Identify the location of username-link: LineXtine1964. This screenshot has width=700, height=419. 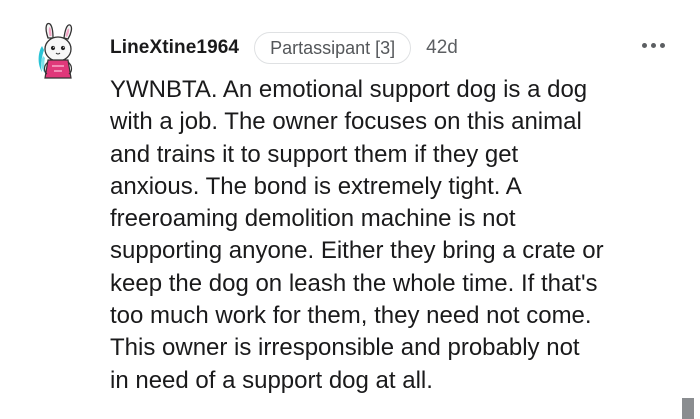
(174, 48).